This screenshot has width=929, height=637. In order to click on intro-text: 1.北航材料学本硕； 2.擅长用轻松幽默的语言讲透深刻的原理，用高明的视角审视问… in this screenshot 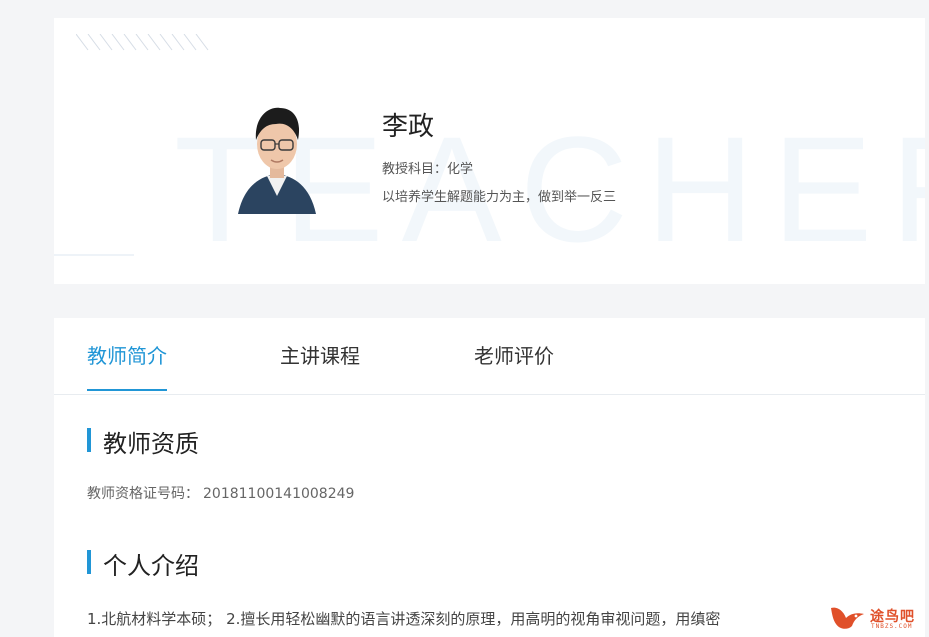, I will do `click(404, 619)`.